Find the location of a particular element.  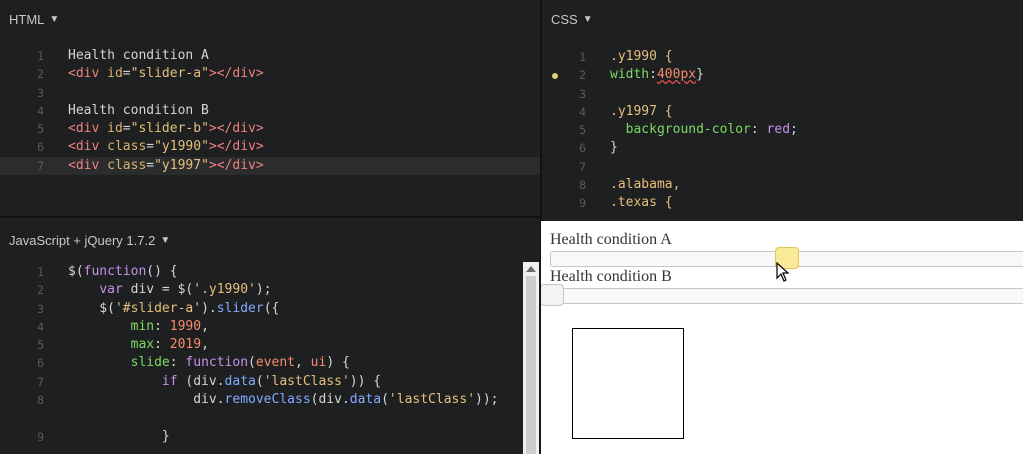

code-line: 2 var div = $('.y1990'); is located at coordinates (270, 290).